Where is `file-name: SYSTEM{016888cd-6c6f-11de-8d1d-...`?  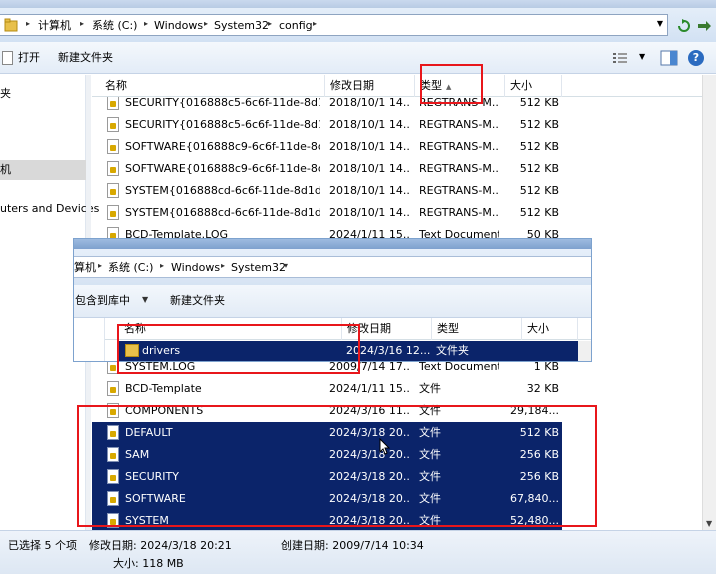
file-name: SYSTEM{016888cd-6c6f-11de-8d1d-... is located at coordinates (222, 212).